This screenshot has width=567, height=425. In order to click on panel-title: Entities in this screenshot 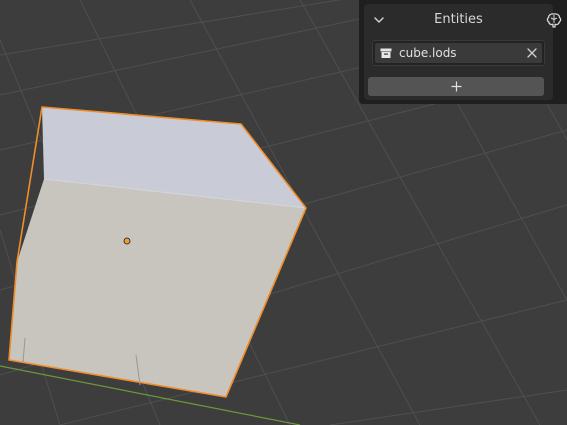, I will do `click(458, 19)`.